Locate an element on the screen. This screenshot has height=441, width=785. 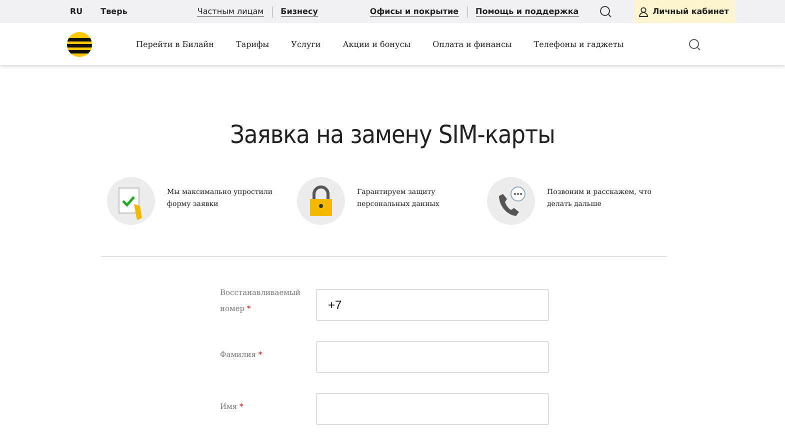
user-icon is located at coordinates (643, 11).